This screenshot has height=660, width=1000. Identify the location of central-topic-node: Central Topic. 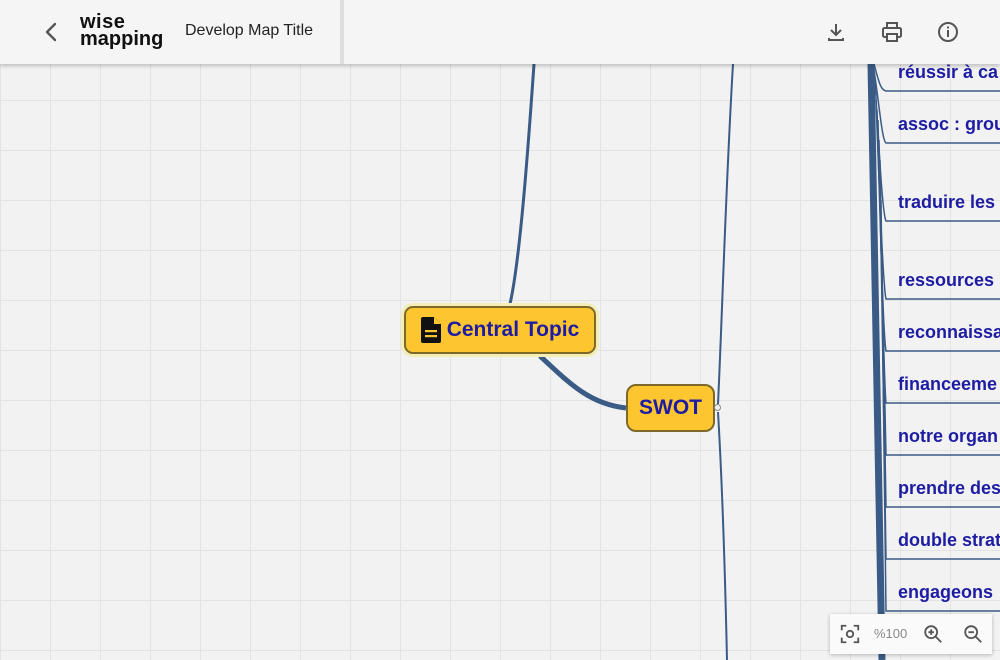
(500, 330).